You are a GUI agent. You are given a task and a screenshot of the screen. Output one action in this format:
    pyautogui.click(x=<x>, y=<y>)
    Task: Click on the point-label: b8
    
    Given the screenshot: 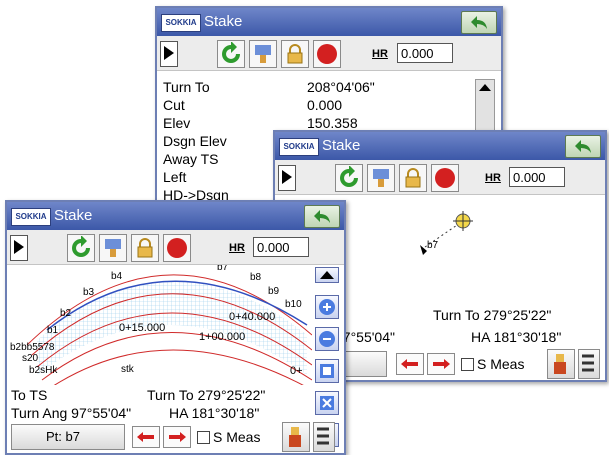 What is the action you would take?
    pyautogui.click(x=256, y=277)
    